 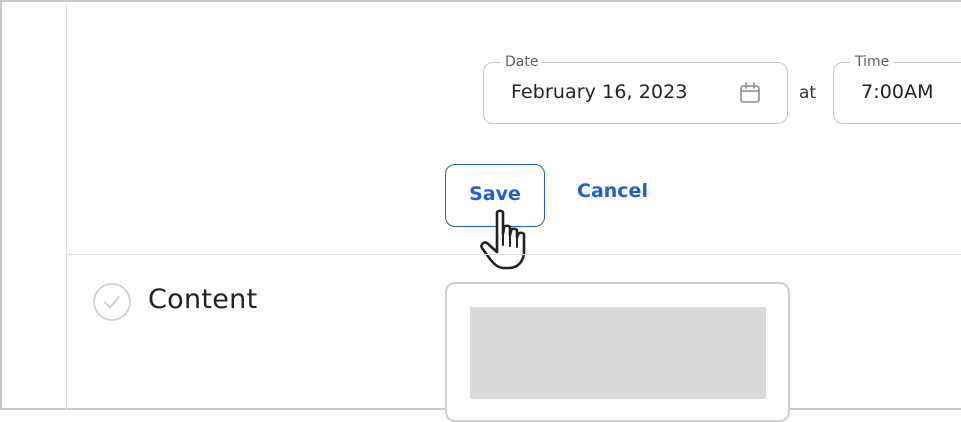 I want to click on time-field: Time 7:00AM, so click(x=897, y=88).